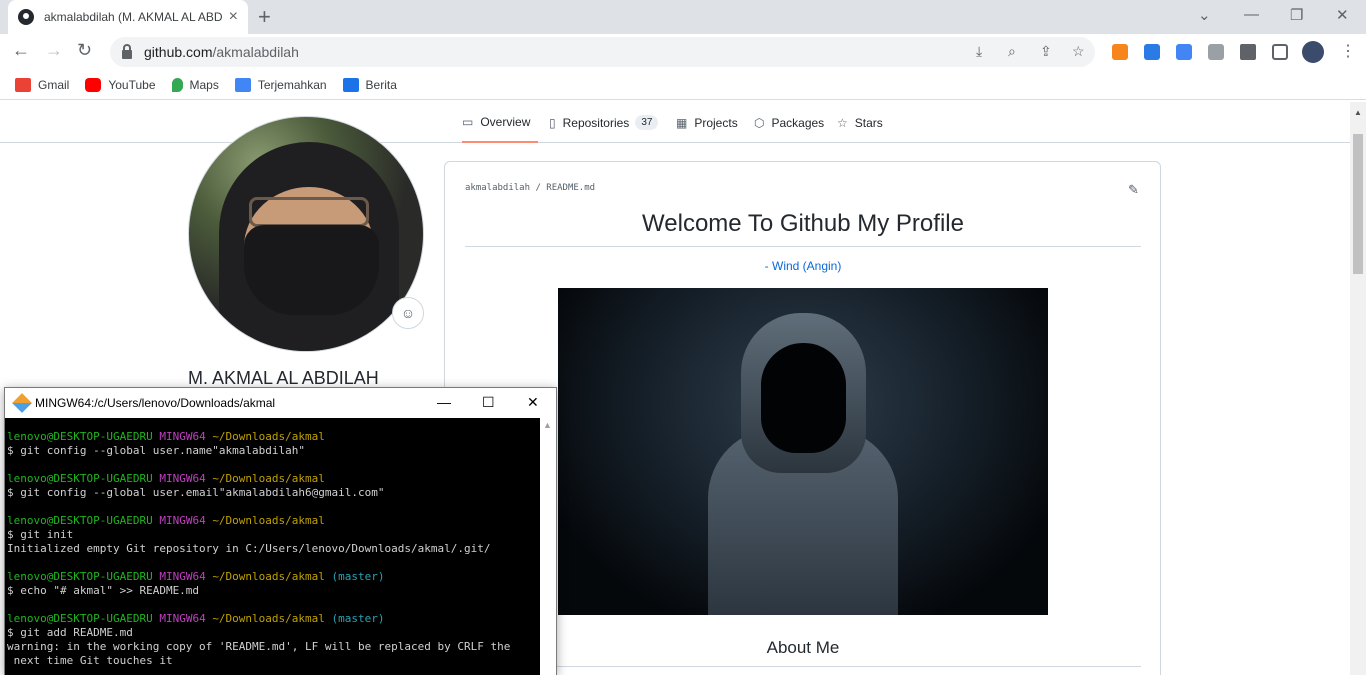  I want to click on lock-icon, so click(127, 51).